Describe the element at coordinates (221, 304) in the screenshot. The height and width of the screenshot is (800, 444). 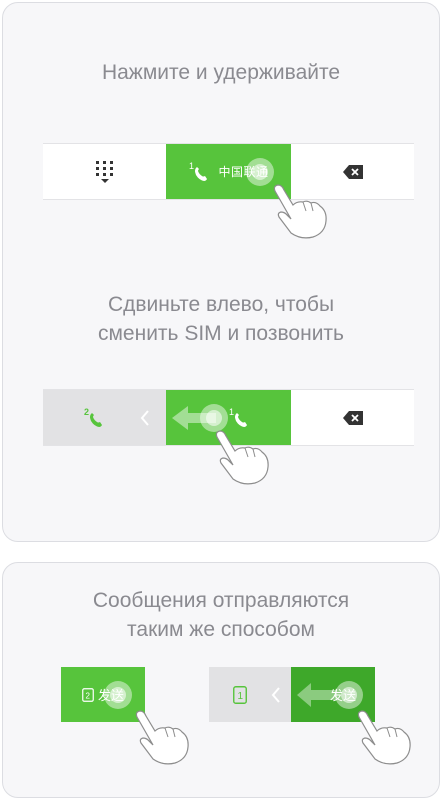
I see `swipe-heading-line1: Сдвиньте влево, чтобы` at that location.